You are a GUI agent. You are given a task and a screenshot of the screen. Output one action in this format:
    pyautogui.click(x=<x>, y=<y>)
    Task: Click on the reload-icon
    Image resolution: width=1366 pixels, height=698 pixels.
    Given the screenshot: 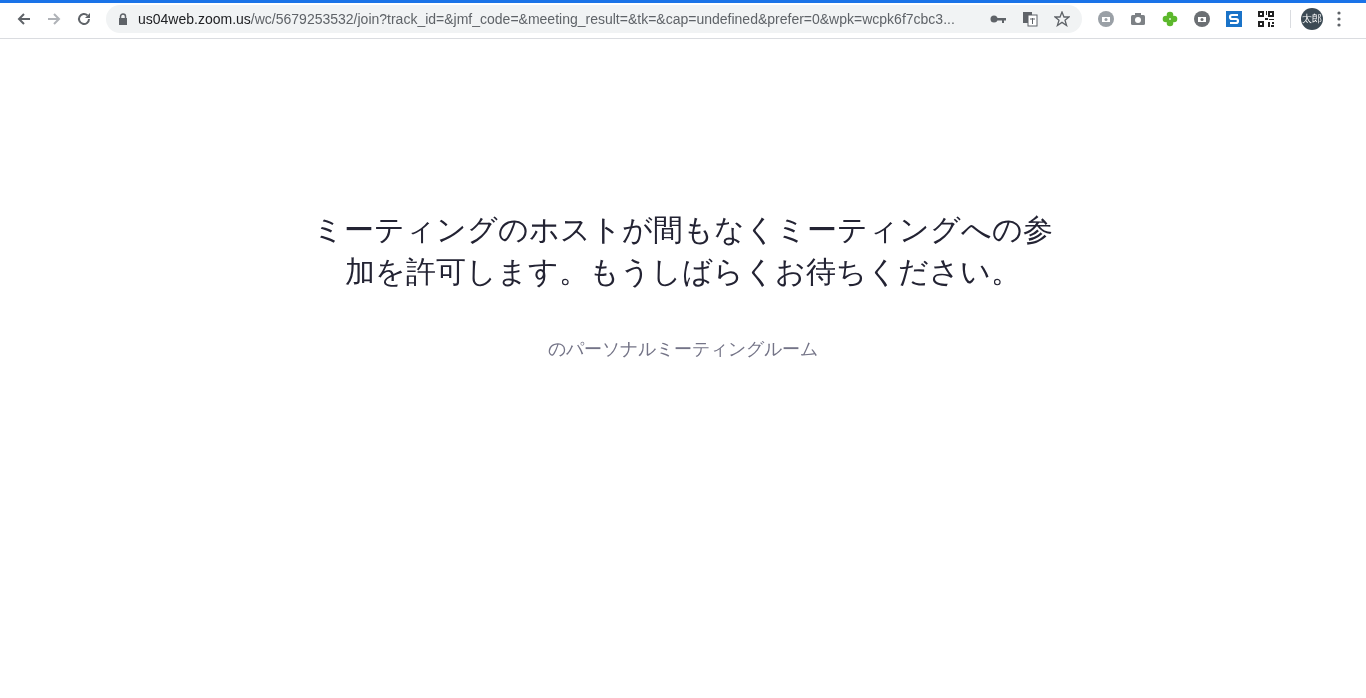 What is the action you would take?
    pyautogui.click(x=84, y=19)
    